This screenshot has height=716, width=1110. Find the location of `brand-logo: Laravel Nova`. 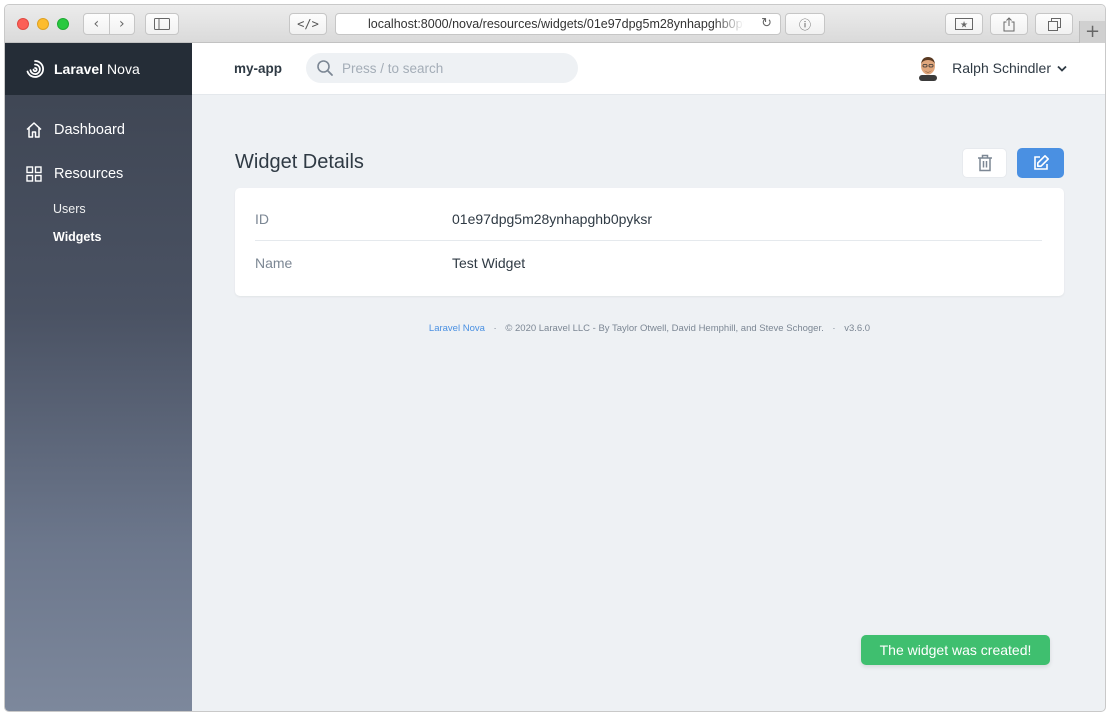

brand-logo: Laravel Nova is located at coordinates (98, 69).